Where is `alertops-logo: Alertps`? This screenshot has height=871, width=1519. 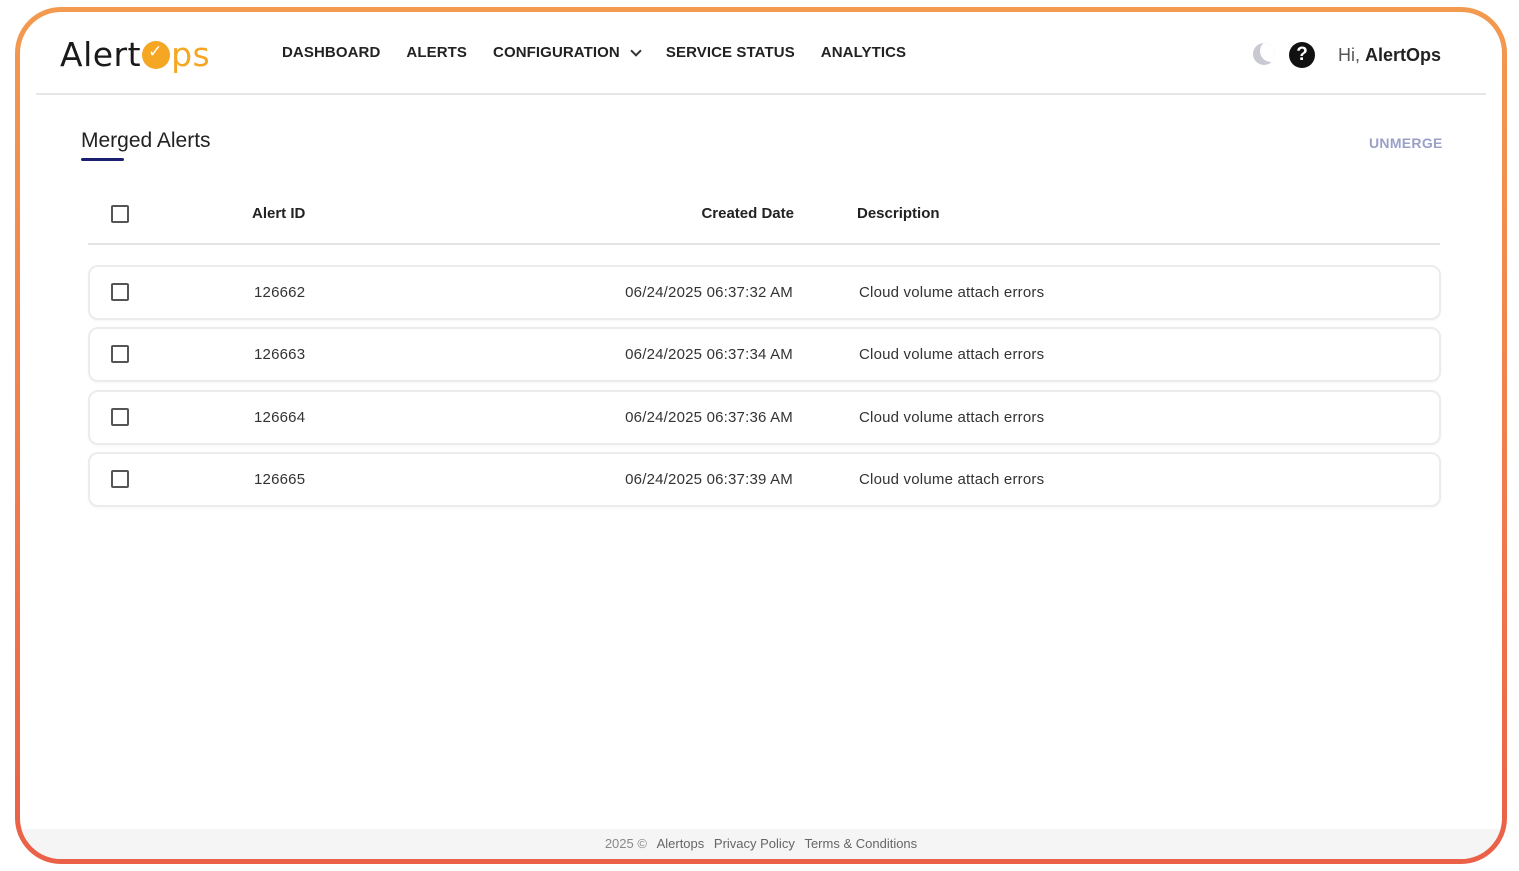
alertops-logo: Alertps is located at coordinates (135, 54).